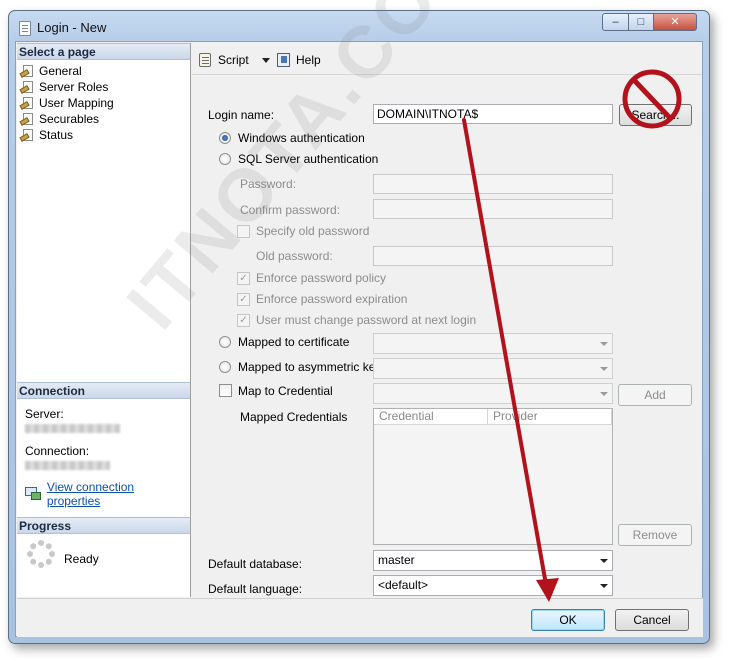 Image resolution: width=729 pixels, height=659 pixels. I want to click on arrow-pointer-icon, so click(510, 360).